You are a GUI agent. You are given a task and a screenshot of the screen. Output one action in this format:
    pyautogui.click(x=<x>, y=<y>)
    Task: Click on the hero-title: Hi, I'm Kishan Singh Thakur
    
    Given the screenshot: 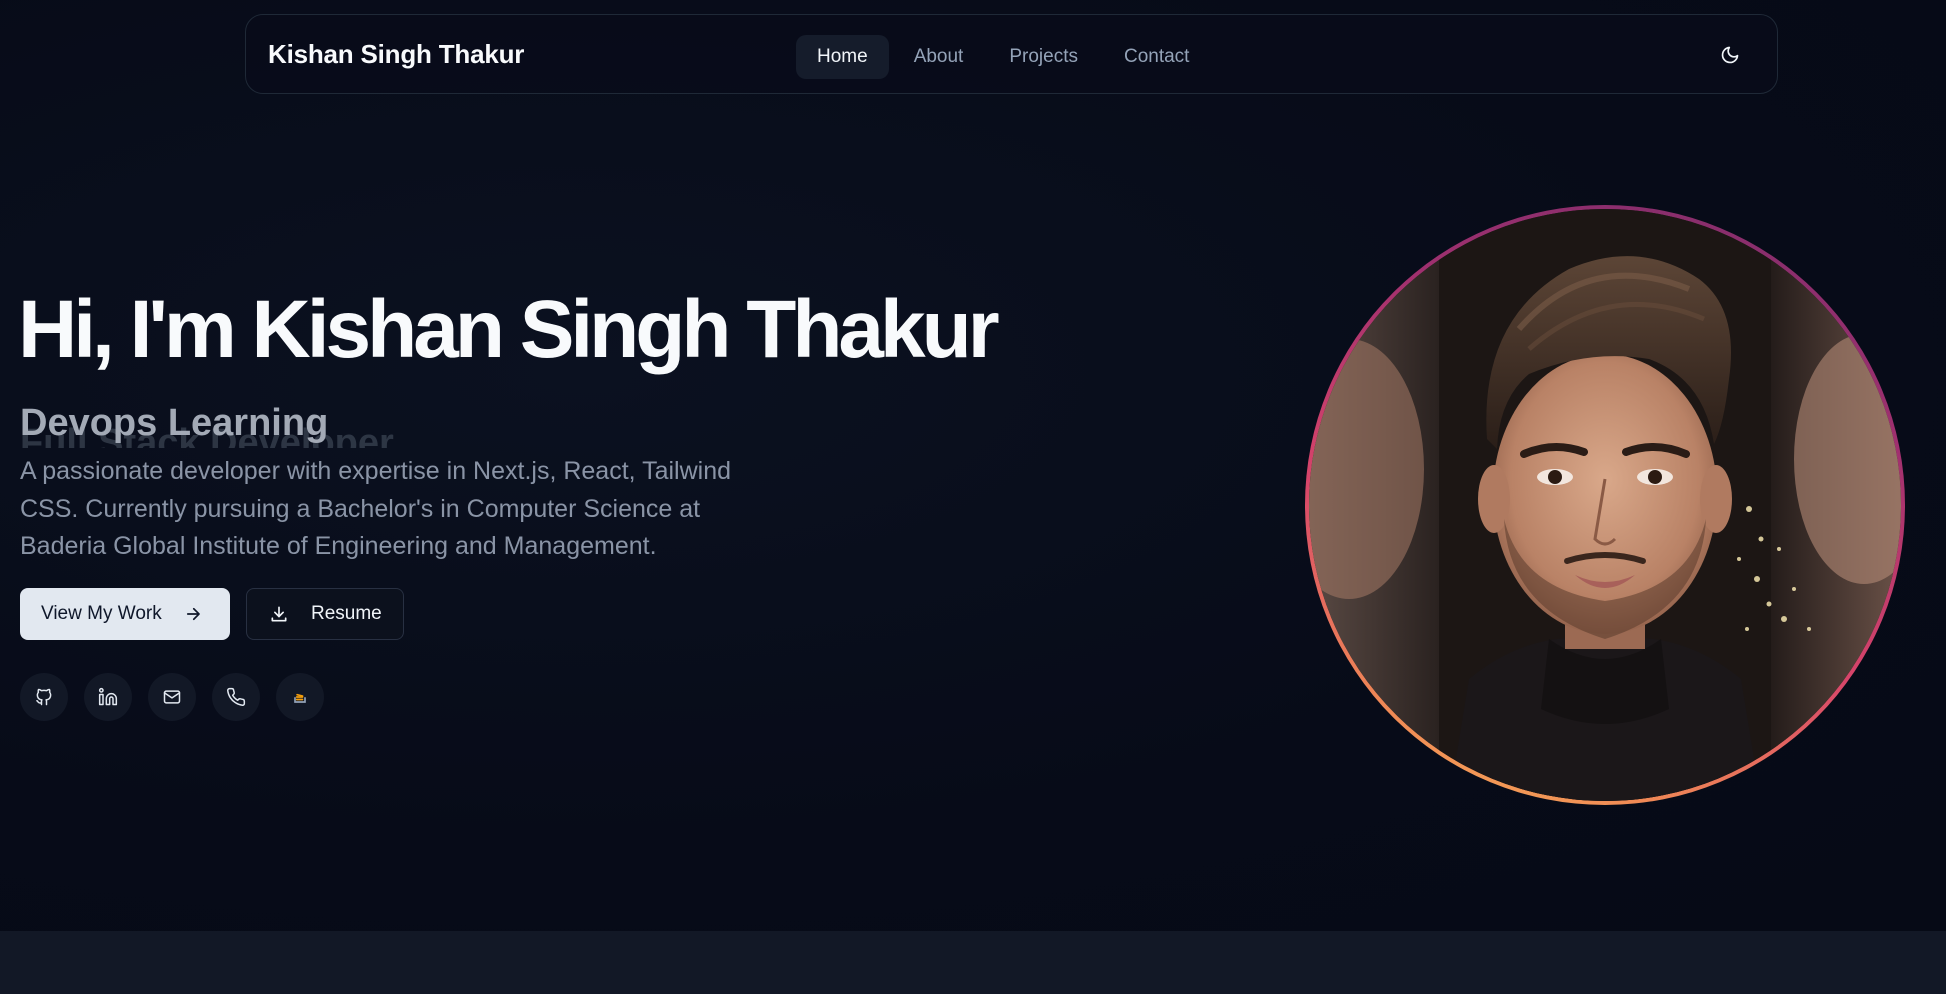 What is the action you would take?
    pyautogui.click(x=509, y=329)
    